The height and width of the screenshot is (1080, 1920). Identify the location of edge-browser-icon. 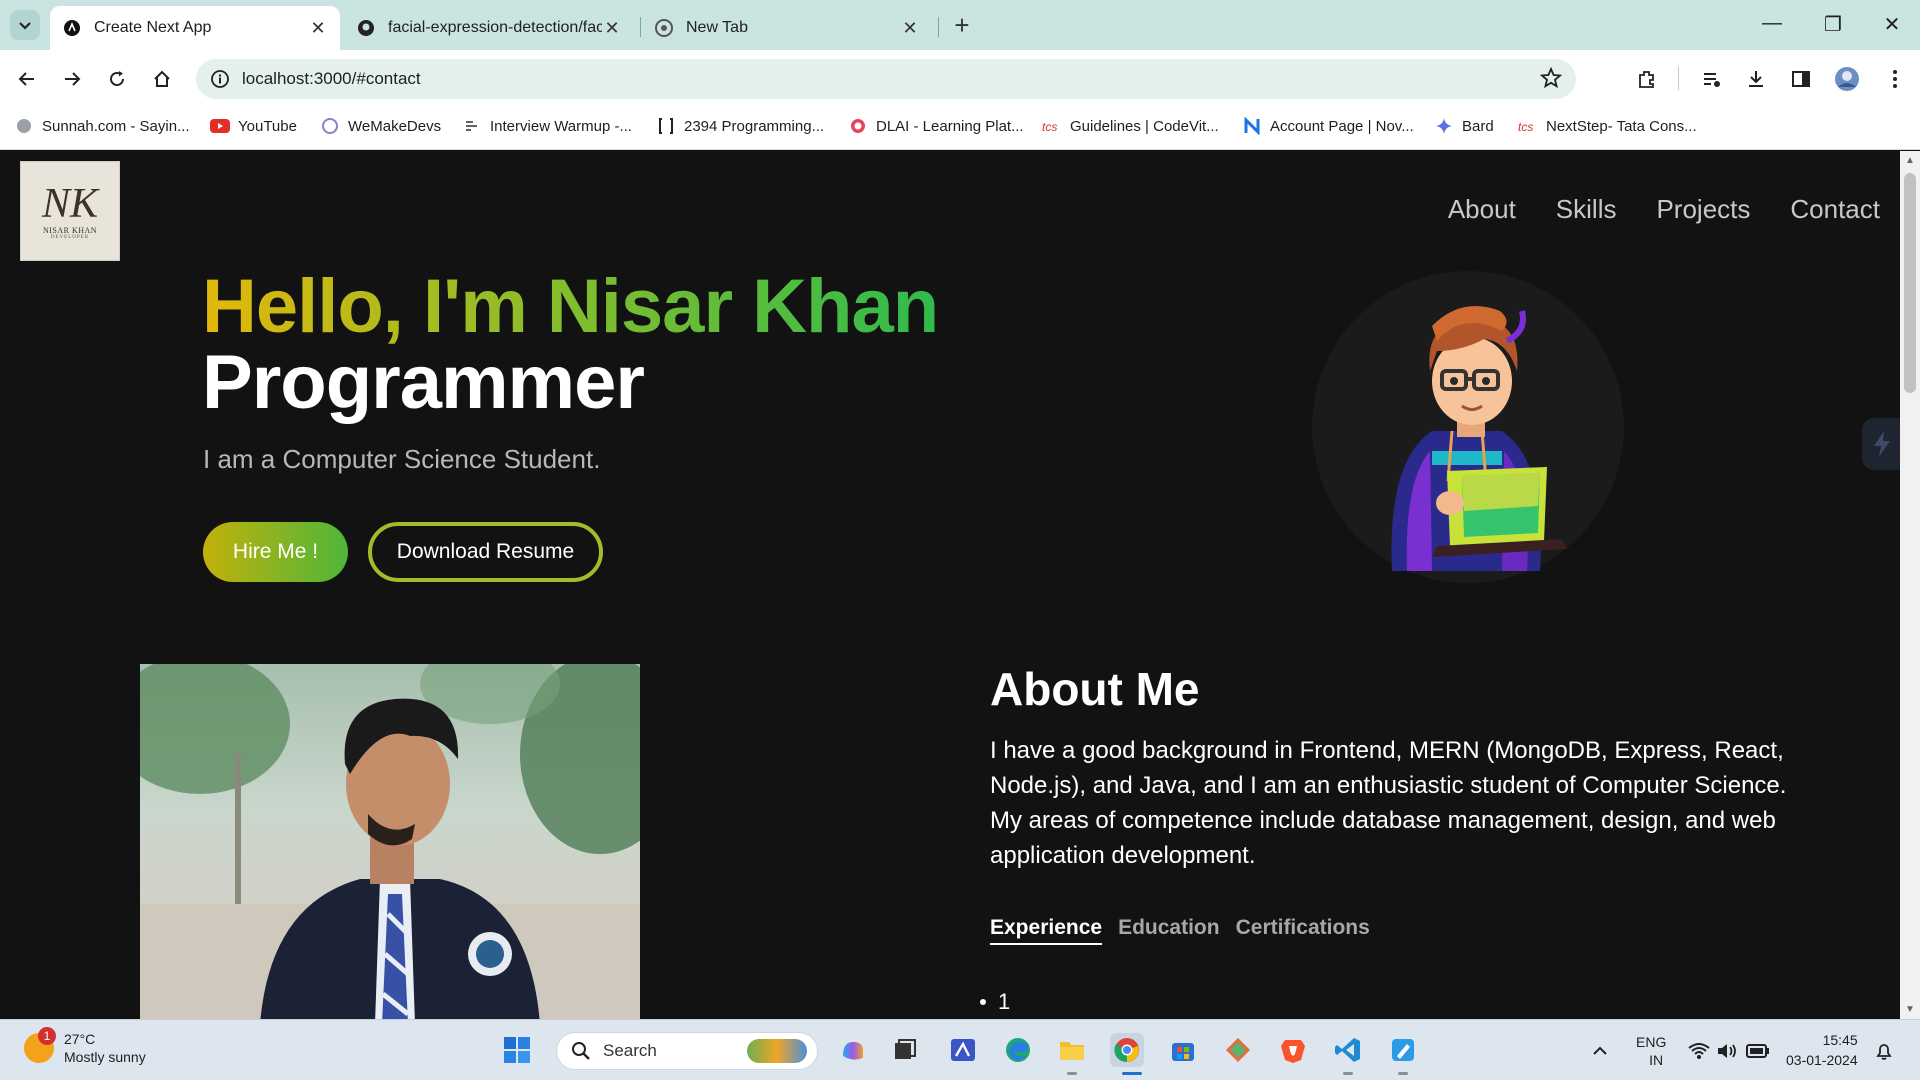
(1018, 1050).